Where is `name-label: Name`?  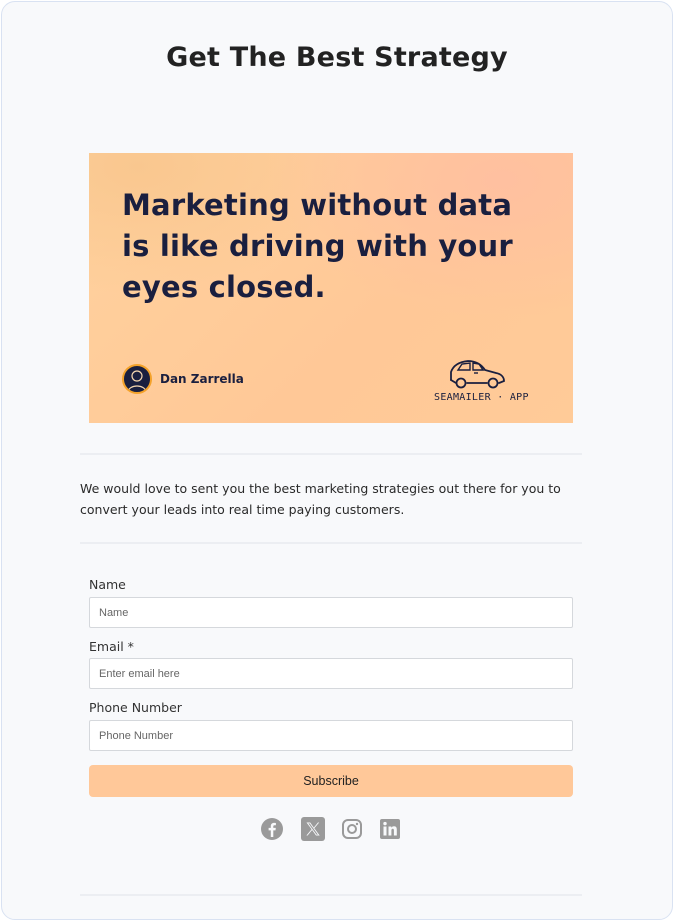 name-label: Name is located at coordinates (107, 584).